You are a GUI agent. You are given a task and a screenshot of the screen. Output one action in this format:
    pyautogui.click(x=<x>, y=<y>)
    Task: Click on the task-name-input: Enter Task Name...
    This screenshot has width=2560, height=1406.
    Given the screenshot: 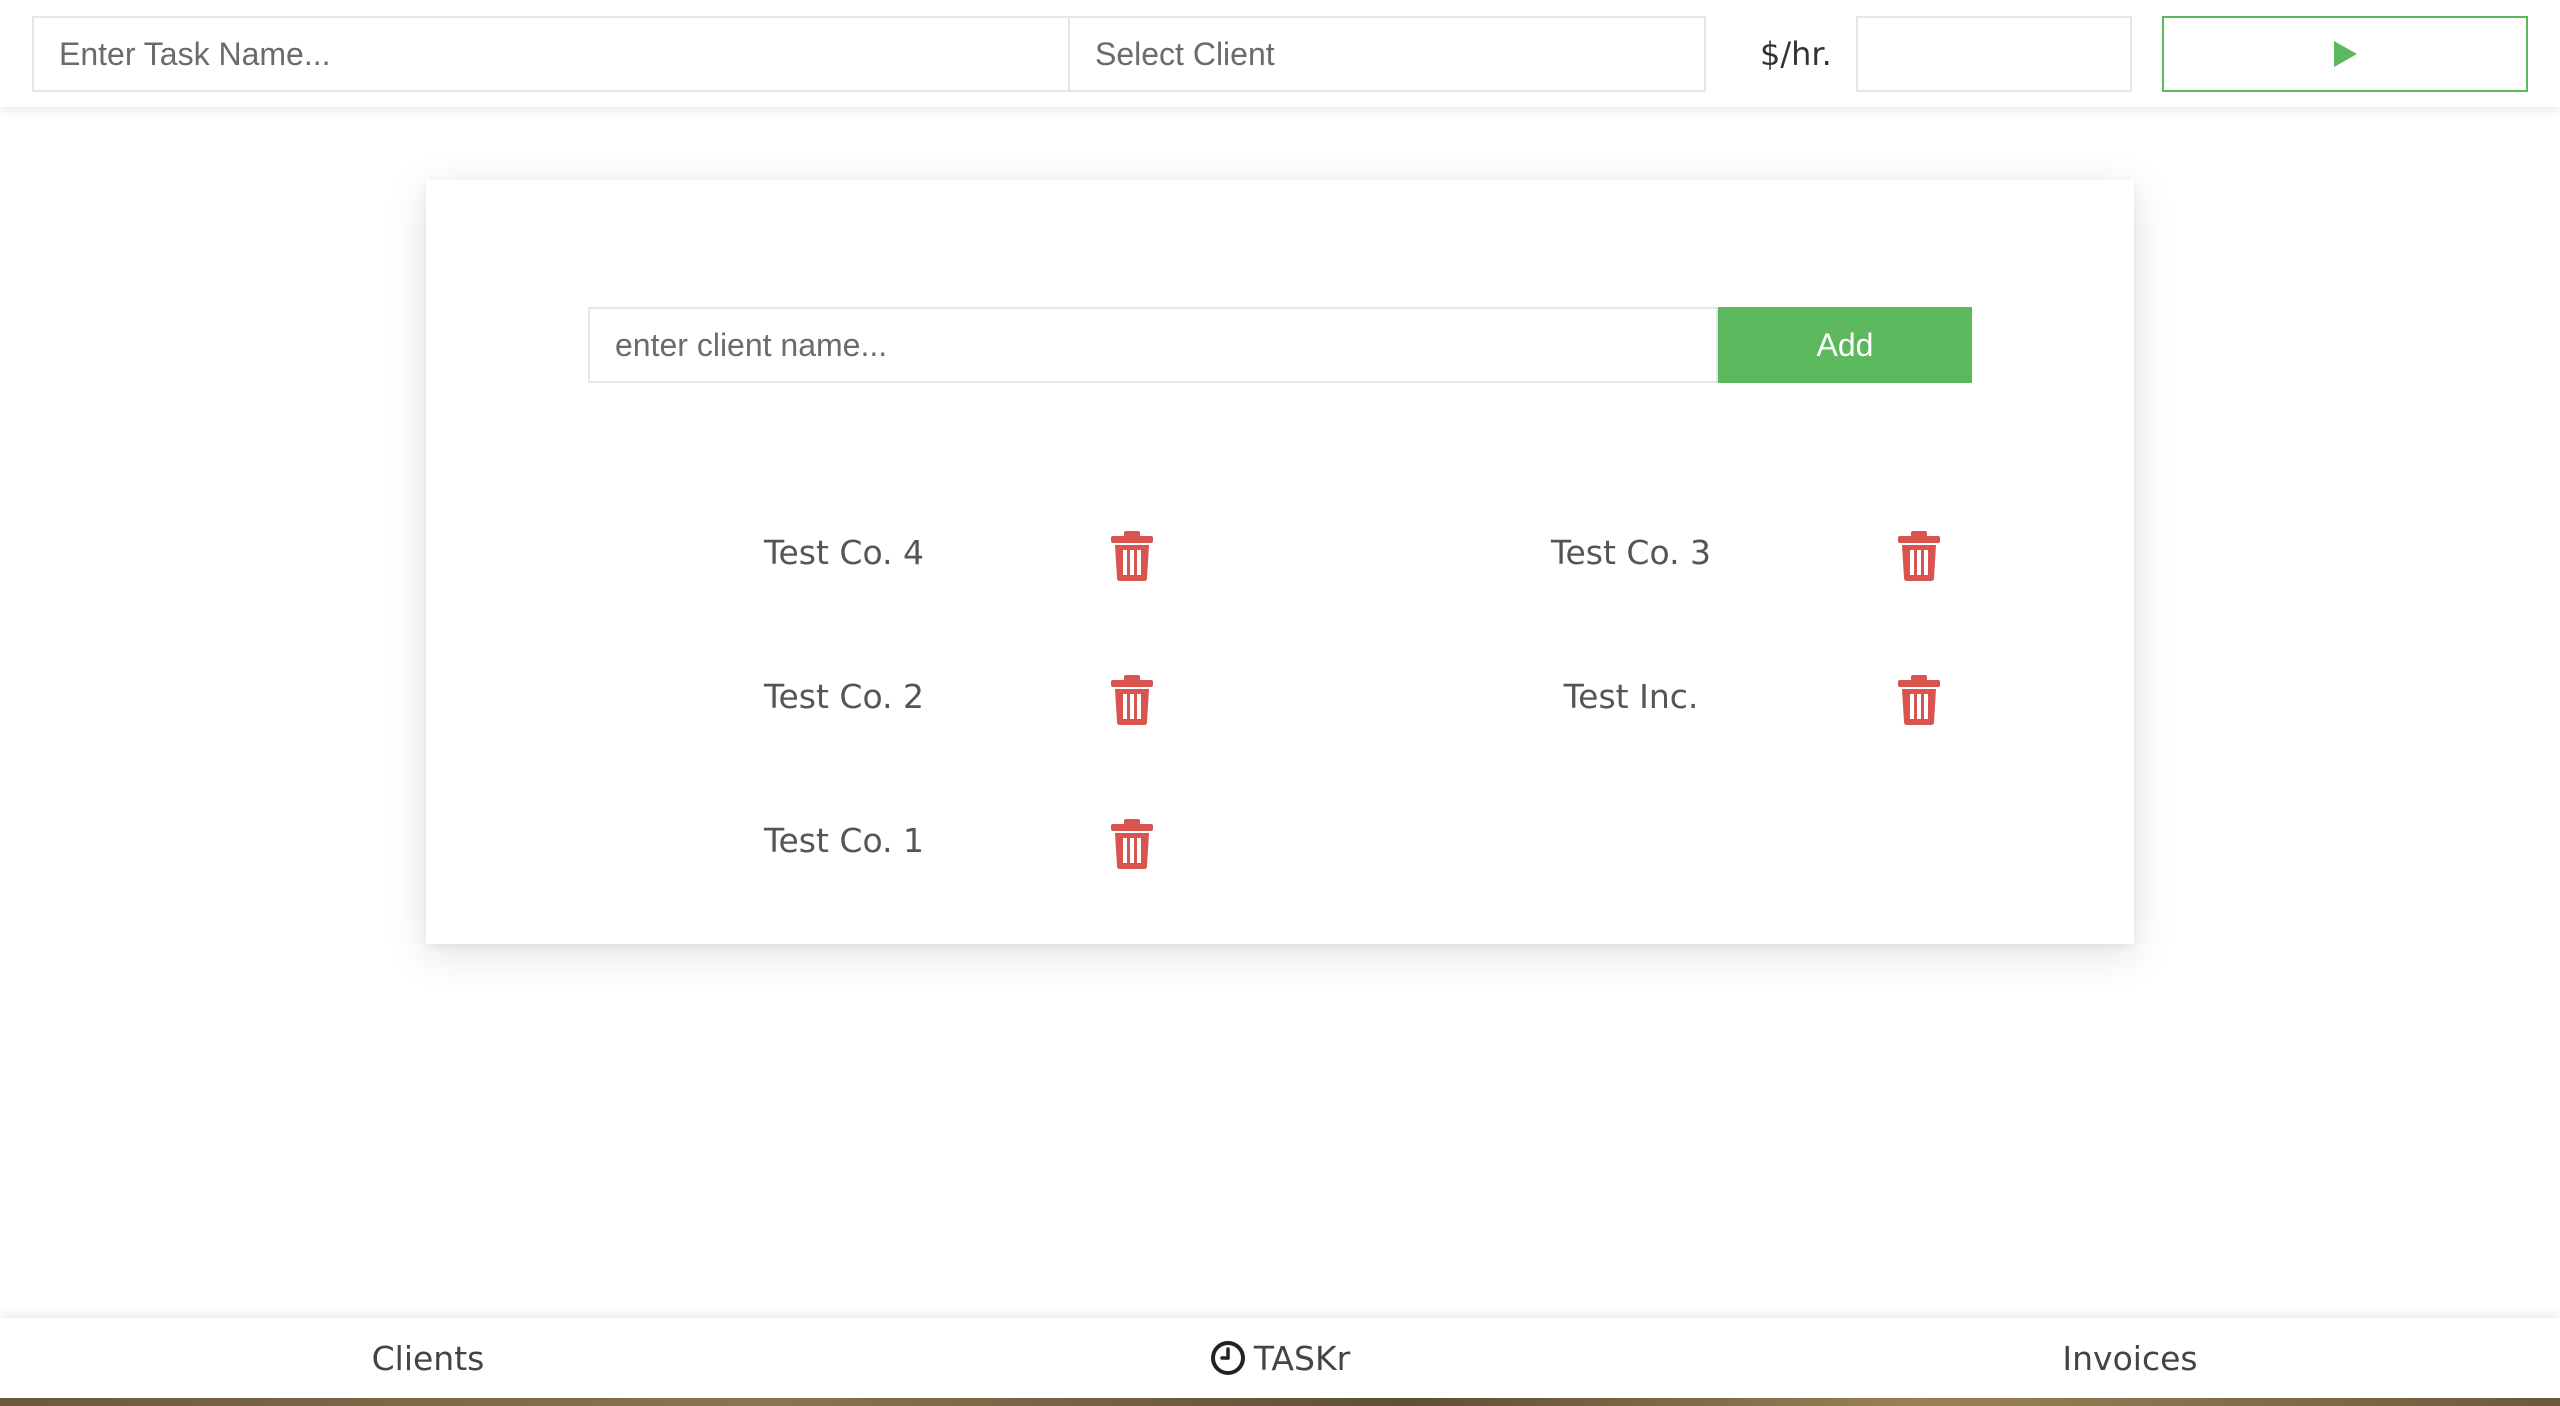 What is the action you would take?
    pyautogui.click(x=551, y=54)
    